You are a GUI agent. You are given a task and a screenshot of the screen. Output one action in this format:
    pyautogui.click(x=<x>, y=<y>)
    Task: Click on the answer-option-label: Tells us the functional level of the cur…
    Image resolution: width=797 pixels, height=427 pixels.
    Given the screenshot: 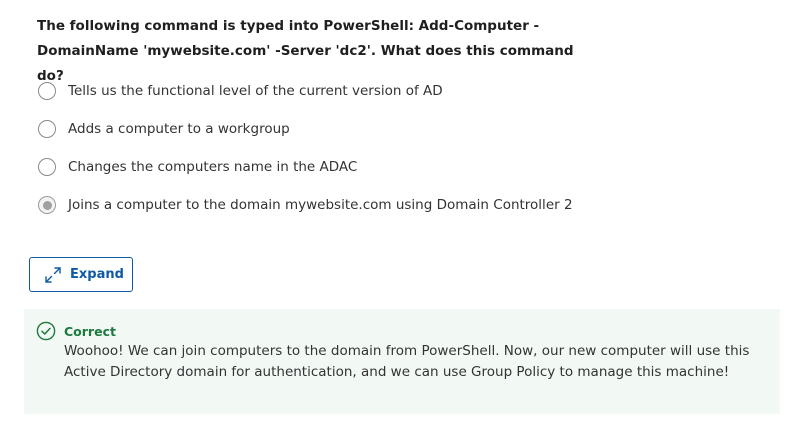 What is the action you would take?
    pyautogui.click(x=255, y=91)
    